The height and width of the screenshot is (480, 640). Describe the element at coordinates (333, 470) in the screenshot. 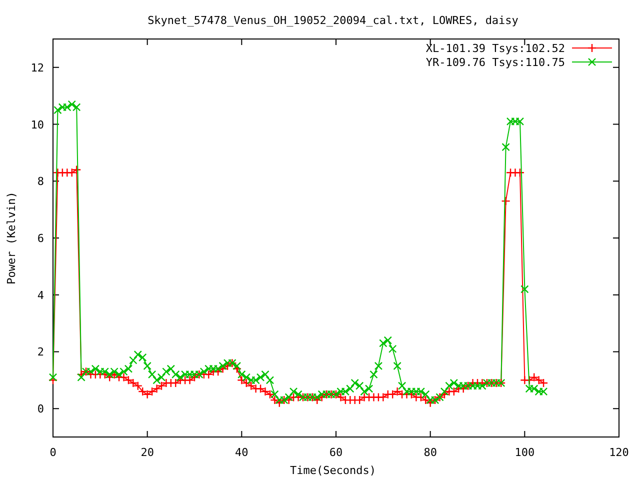

I see `x-axis-label: Time(Seconds)` at that location.